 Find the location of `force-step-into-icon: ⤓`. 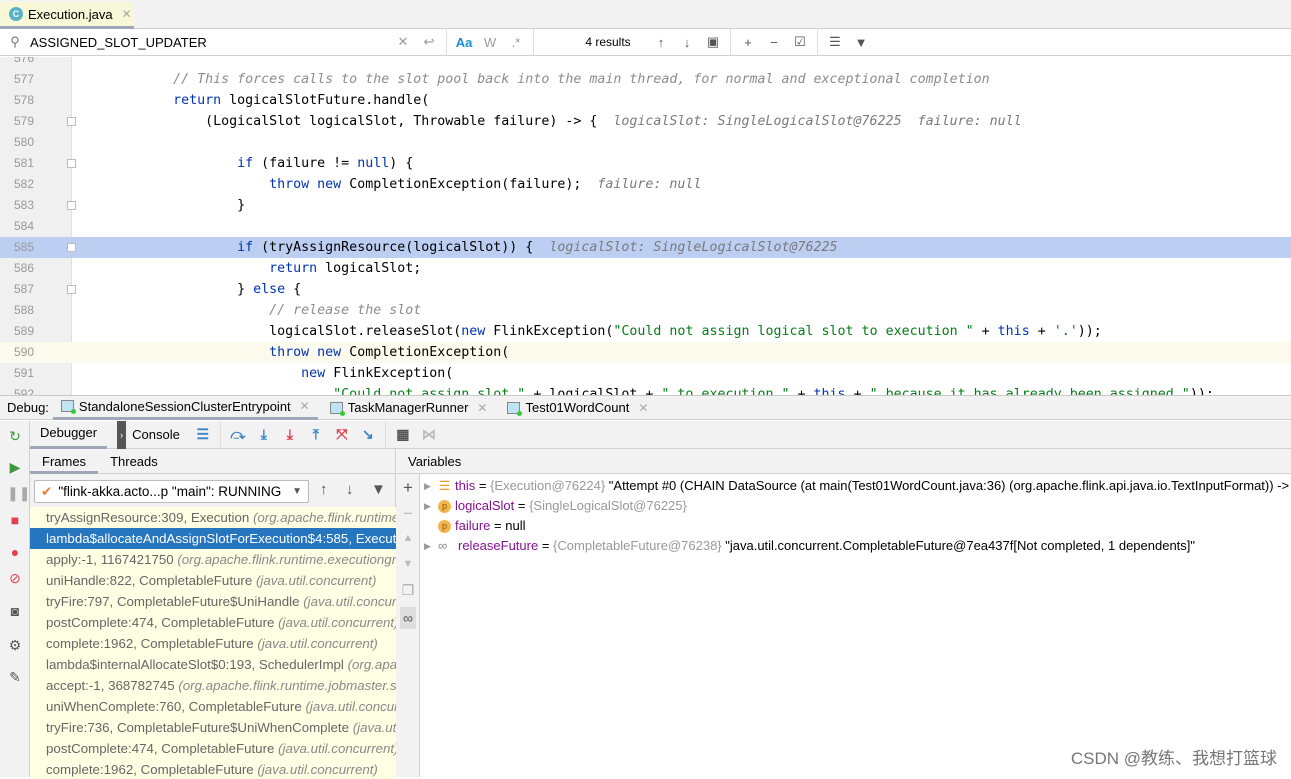

force-step-into-icon: ⤓ is located at coordinates (290, 434).